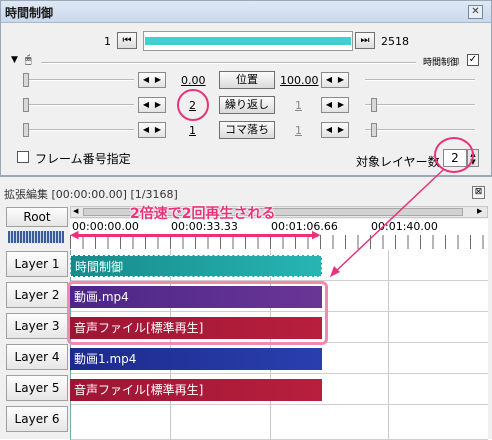 The image size is (492, 440). I want to click on frame-progress, so click(248, 41).